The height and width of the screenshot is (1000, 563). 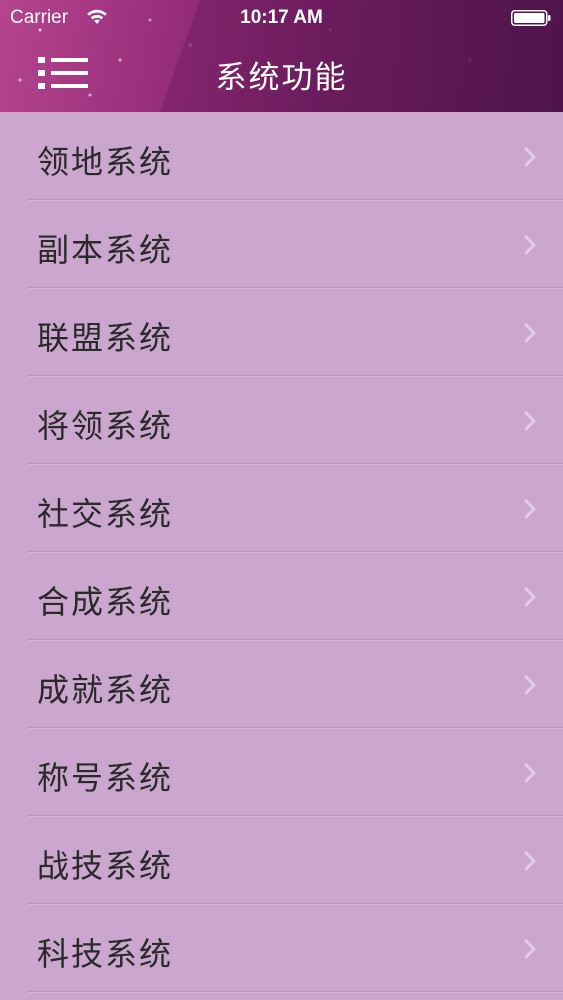 What do you see at coordinates (281, 596) in the screenshot?
I see `list-item: 合成系统` at bounding box center [281, 596].